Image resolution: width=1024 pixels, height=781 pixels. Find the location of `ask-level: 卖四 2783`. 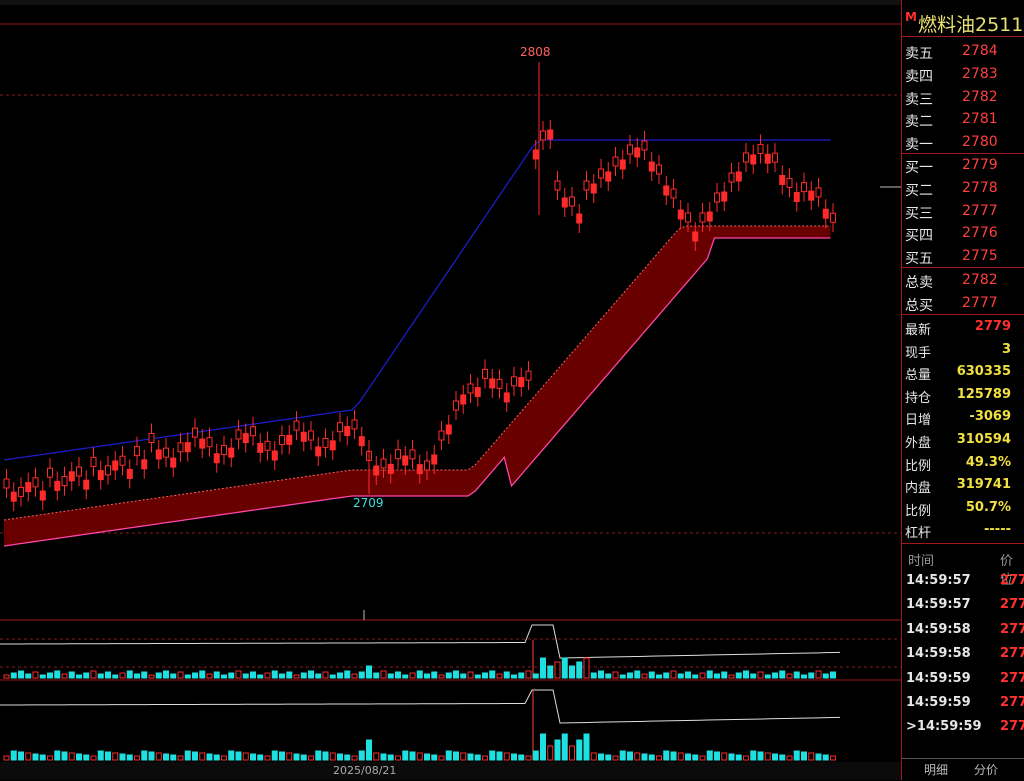

ask-level: 卖四 2783 is located at coordinates (963, 74).